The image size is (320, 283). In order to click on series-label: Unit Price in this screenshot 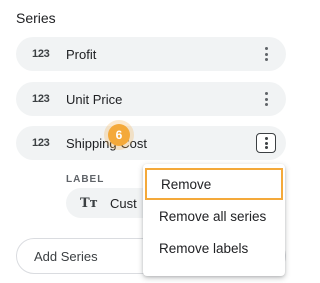, I will do `click(94, 99)`.